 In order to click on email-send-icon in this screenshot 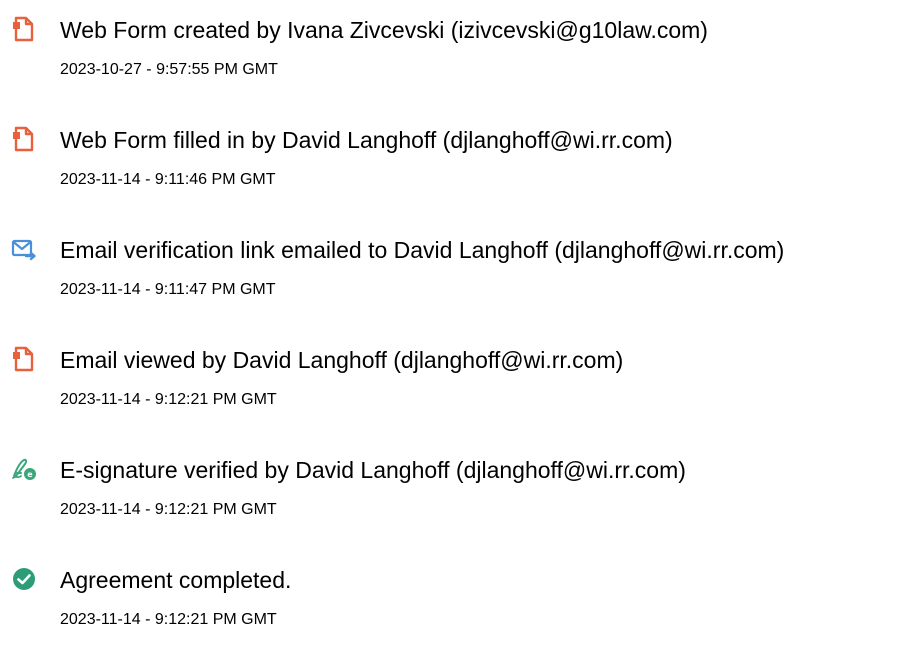, I will do `click(24, 249)`.